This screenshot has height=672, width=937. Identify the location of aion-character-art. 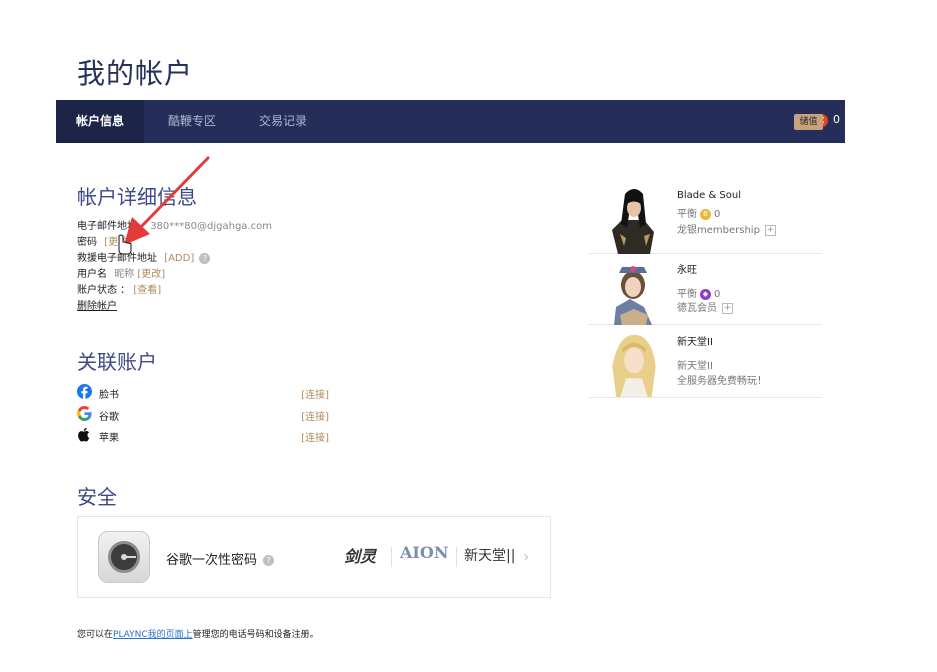
(633, 295).